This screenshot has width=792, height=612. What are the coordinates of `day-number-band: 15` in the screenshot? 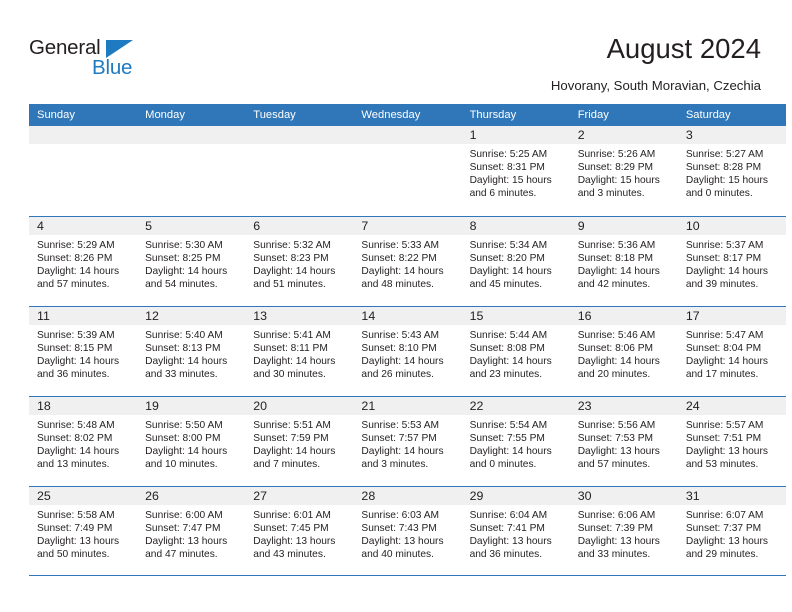 It's located at (515, 316).